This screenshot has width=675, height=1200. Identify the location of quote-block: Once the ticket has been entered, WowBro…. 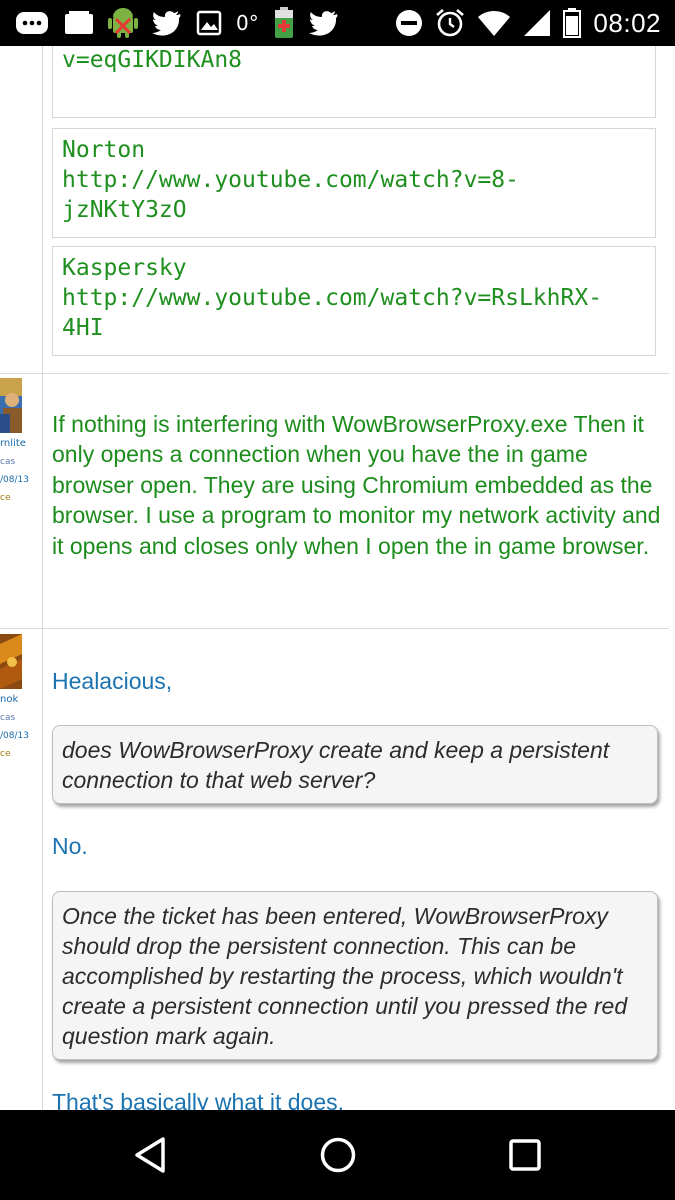
(355, 975).